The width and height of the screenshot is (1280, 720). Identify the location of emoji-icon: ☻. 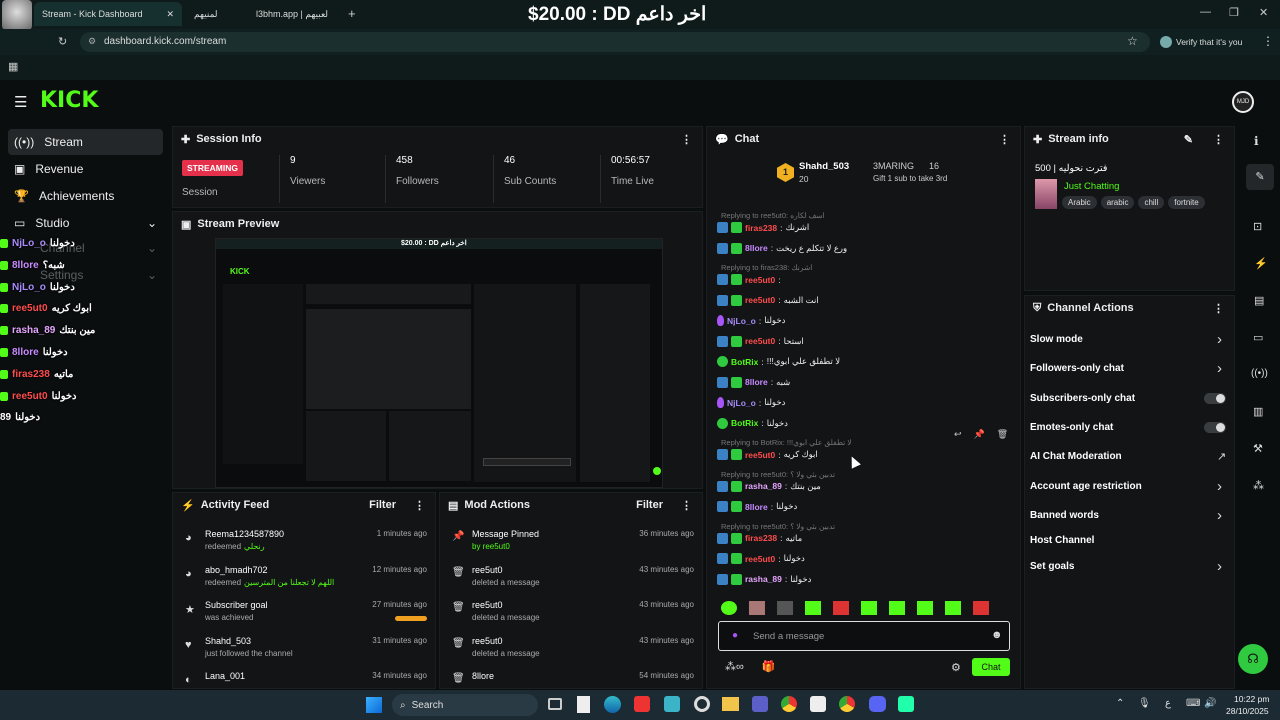
(997, 635).